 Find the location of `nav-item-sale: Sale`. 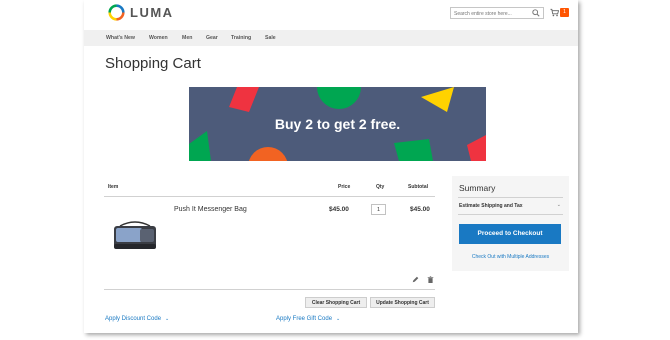

nav-item-sale: Sale is located at coordinates (270, 38).